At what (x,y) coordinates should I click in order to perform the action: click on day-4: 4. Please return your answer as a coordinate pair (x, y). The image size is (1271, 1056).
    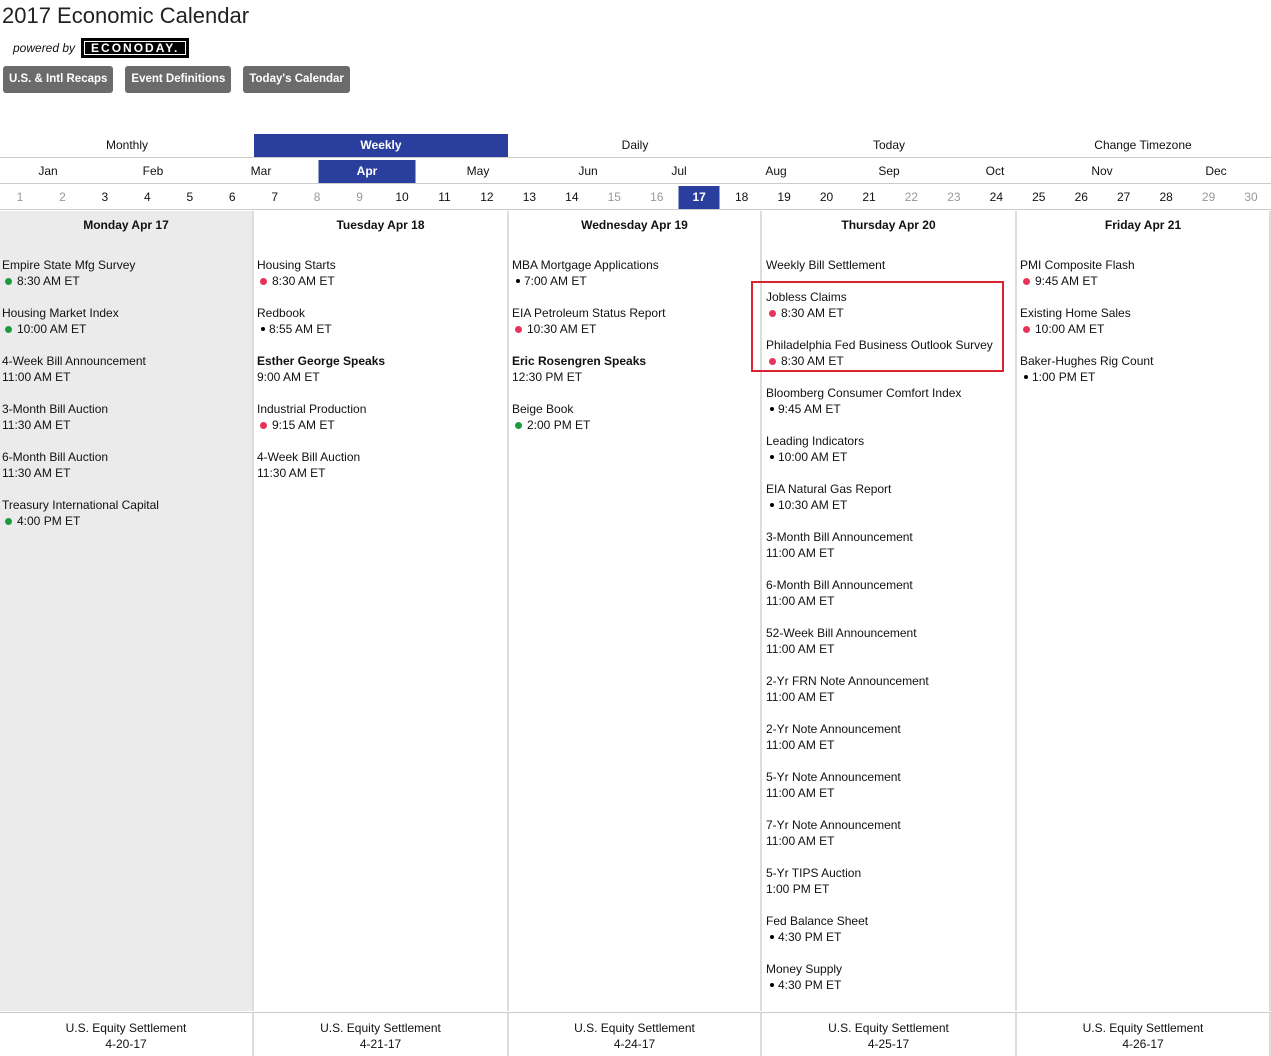
    Looking at the image, I should click on (147, 197).